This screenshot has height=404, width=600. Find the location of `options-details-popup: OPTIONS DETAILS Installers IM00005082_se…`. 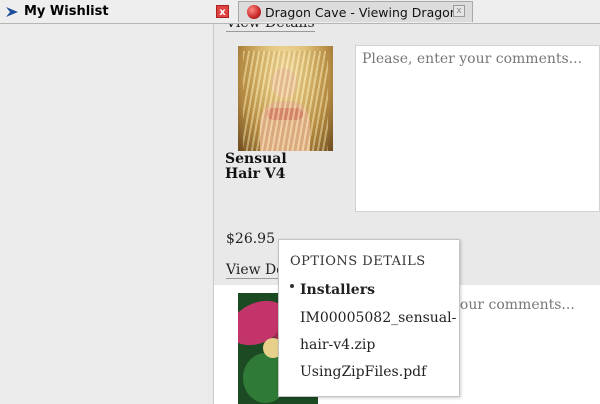

options-details-popup: OPTIONS DETAILS Installers IM00005082_se… is located at coordinates (369, 318).